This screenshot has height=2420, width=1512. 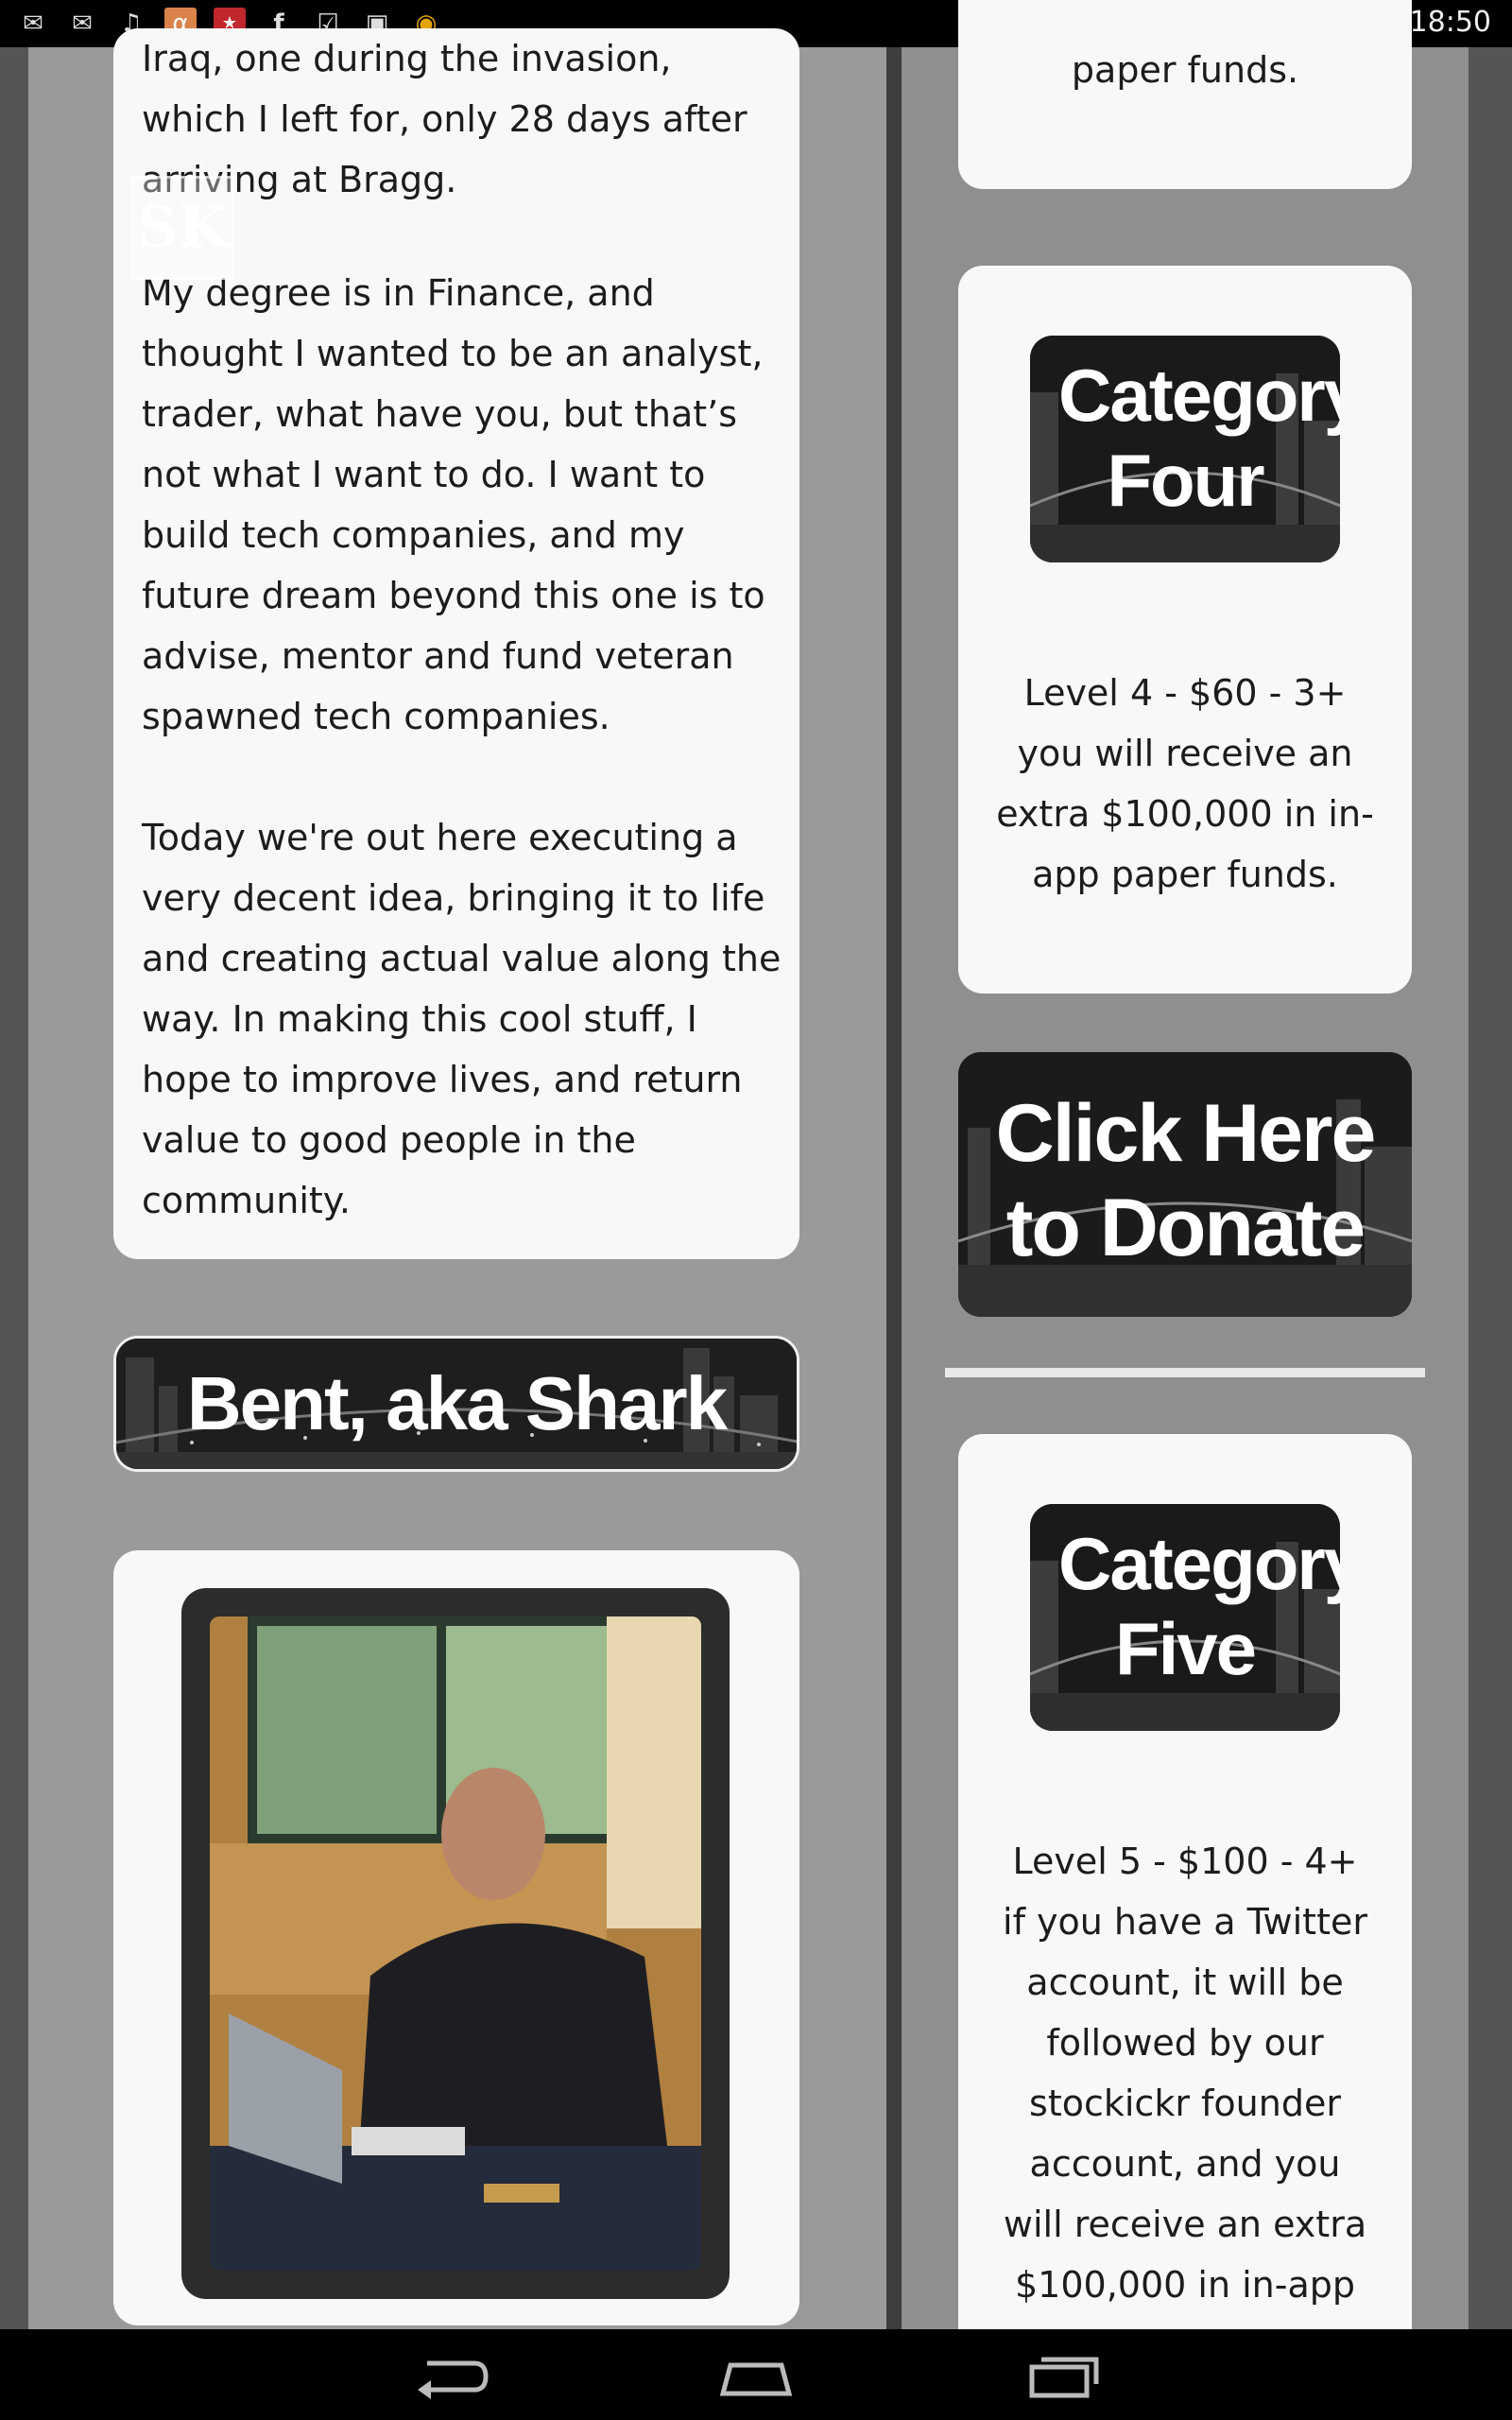 What do you see at coordinates (14, 1188) in the screenshot?
I see `left-edge` at bounding box center [14, 1188].